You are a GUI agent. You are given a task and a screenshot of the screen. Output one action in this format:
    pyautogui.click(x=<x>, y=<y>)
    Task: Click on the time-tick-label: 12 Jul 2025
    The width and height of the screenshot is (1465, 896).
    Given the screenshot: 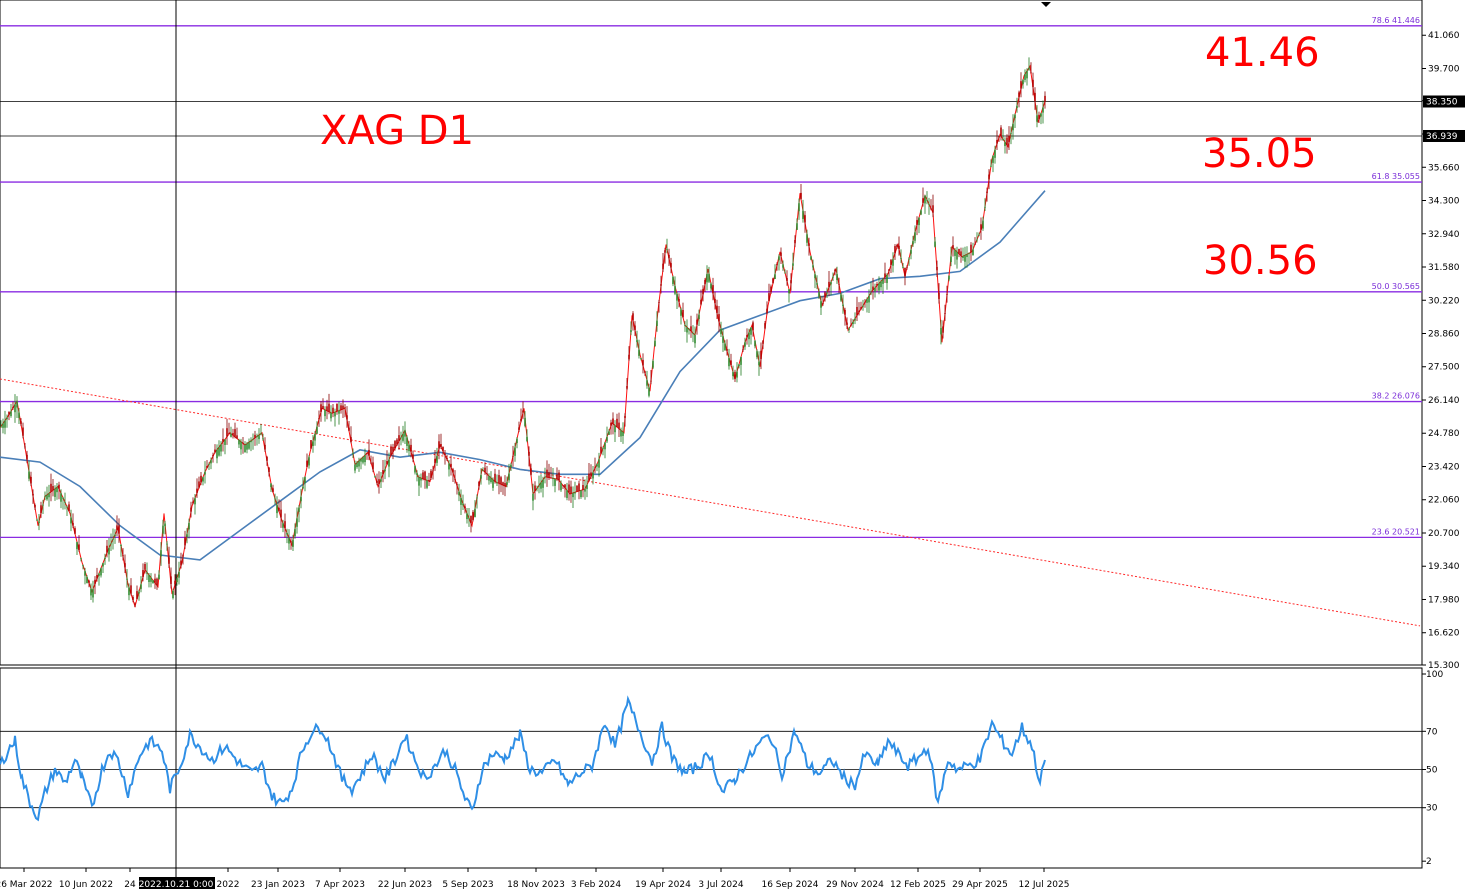 What is the action you would take?
    pyautogui.click(x=1044, y=885)
    